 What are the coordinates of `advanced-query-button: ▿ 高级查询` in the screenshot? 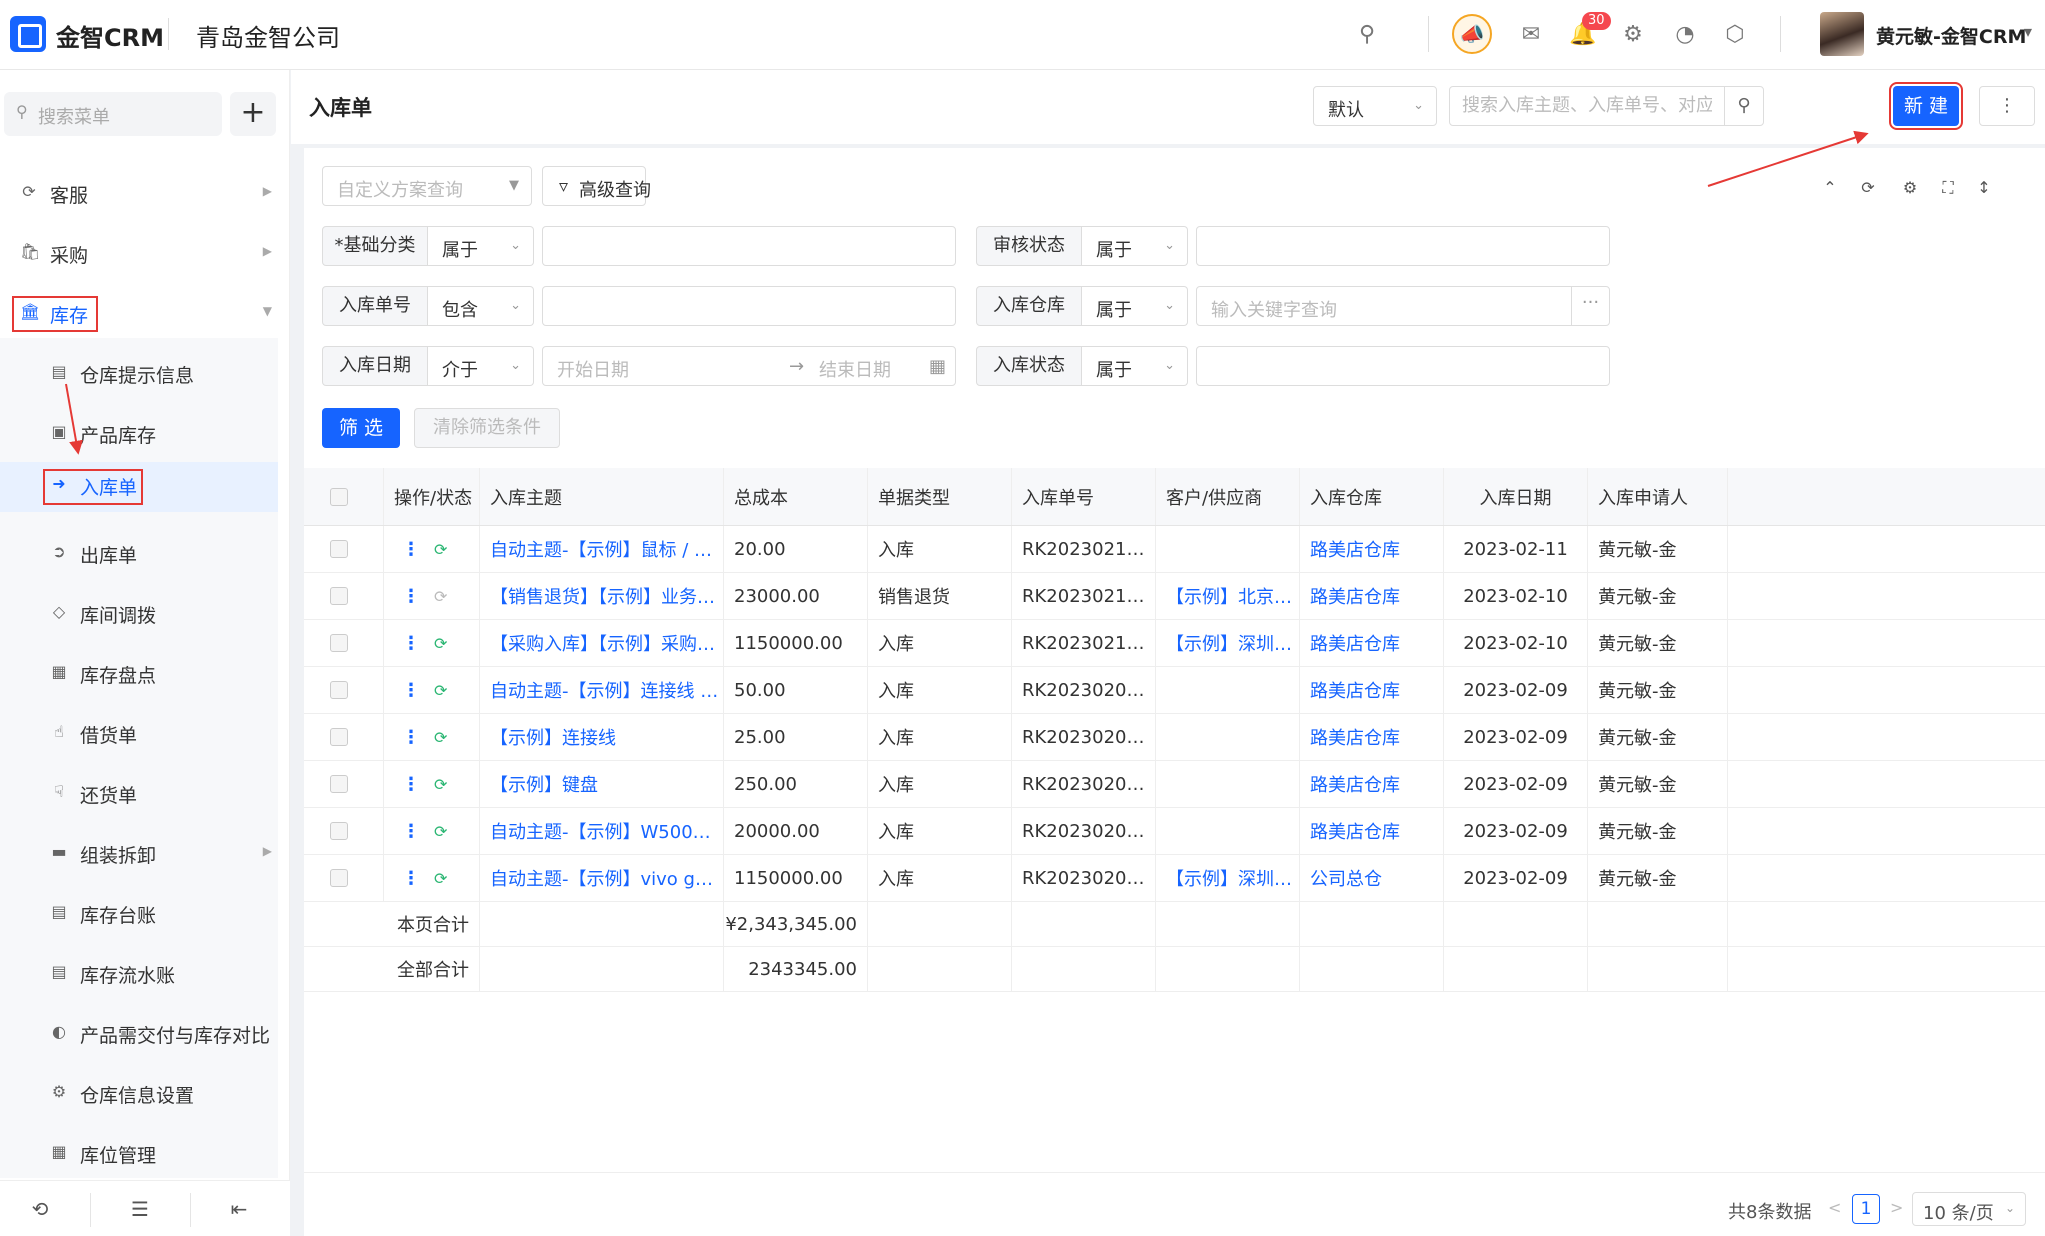 It's located at (596, 186).